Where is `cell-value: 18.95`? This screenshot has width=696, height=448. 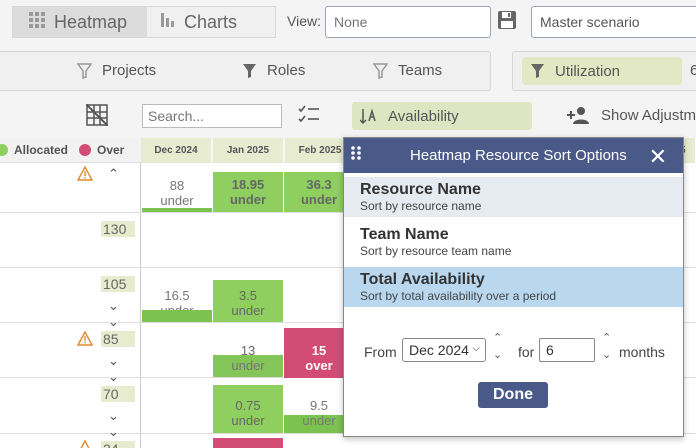 cell-value: 18.95 is located at coordinates (248, 184).